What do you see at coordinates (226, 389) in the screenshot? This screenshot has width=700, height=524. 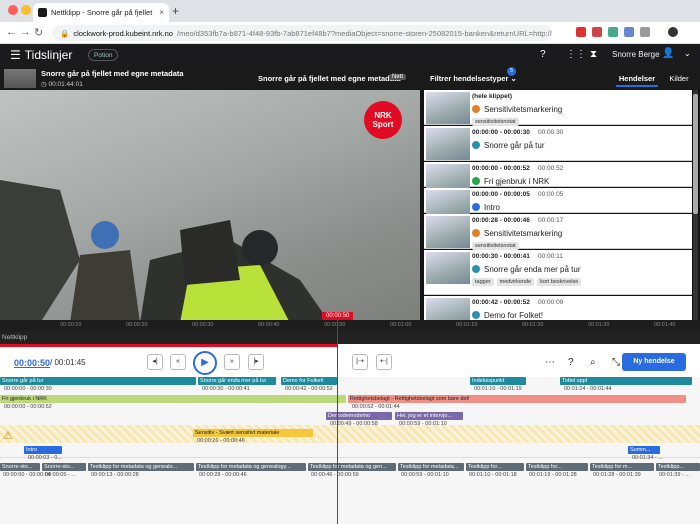 I see `segment-timecode: 00:00:30 - 00:00:41` at bounding box center [226, 389].